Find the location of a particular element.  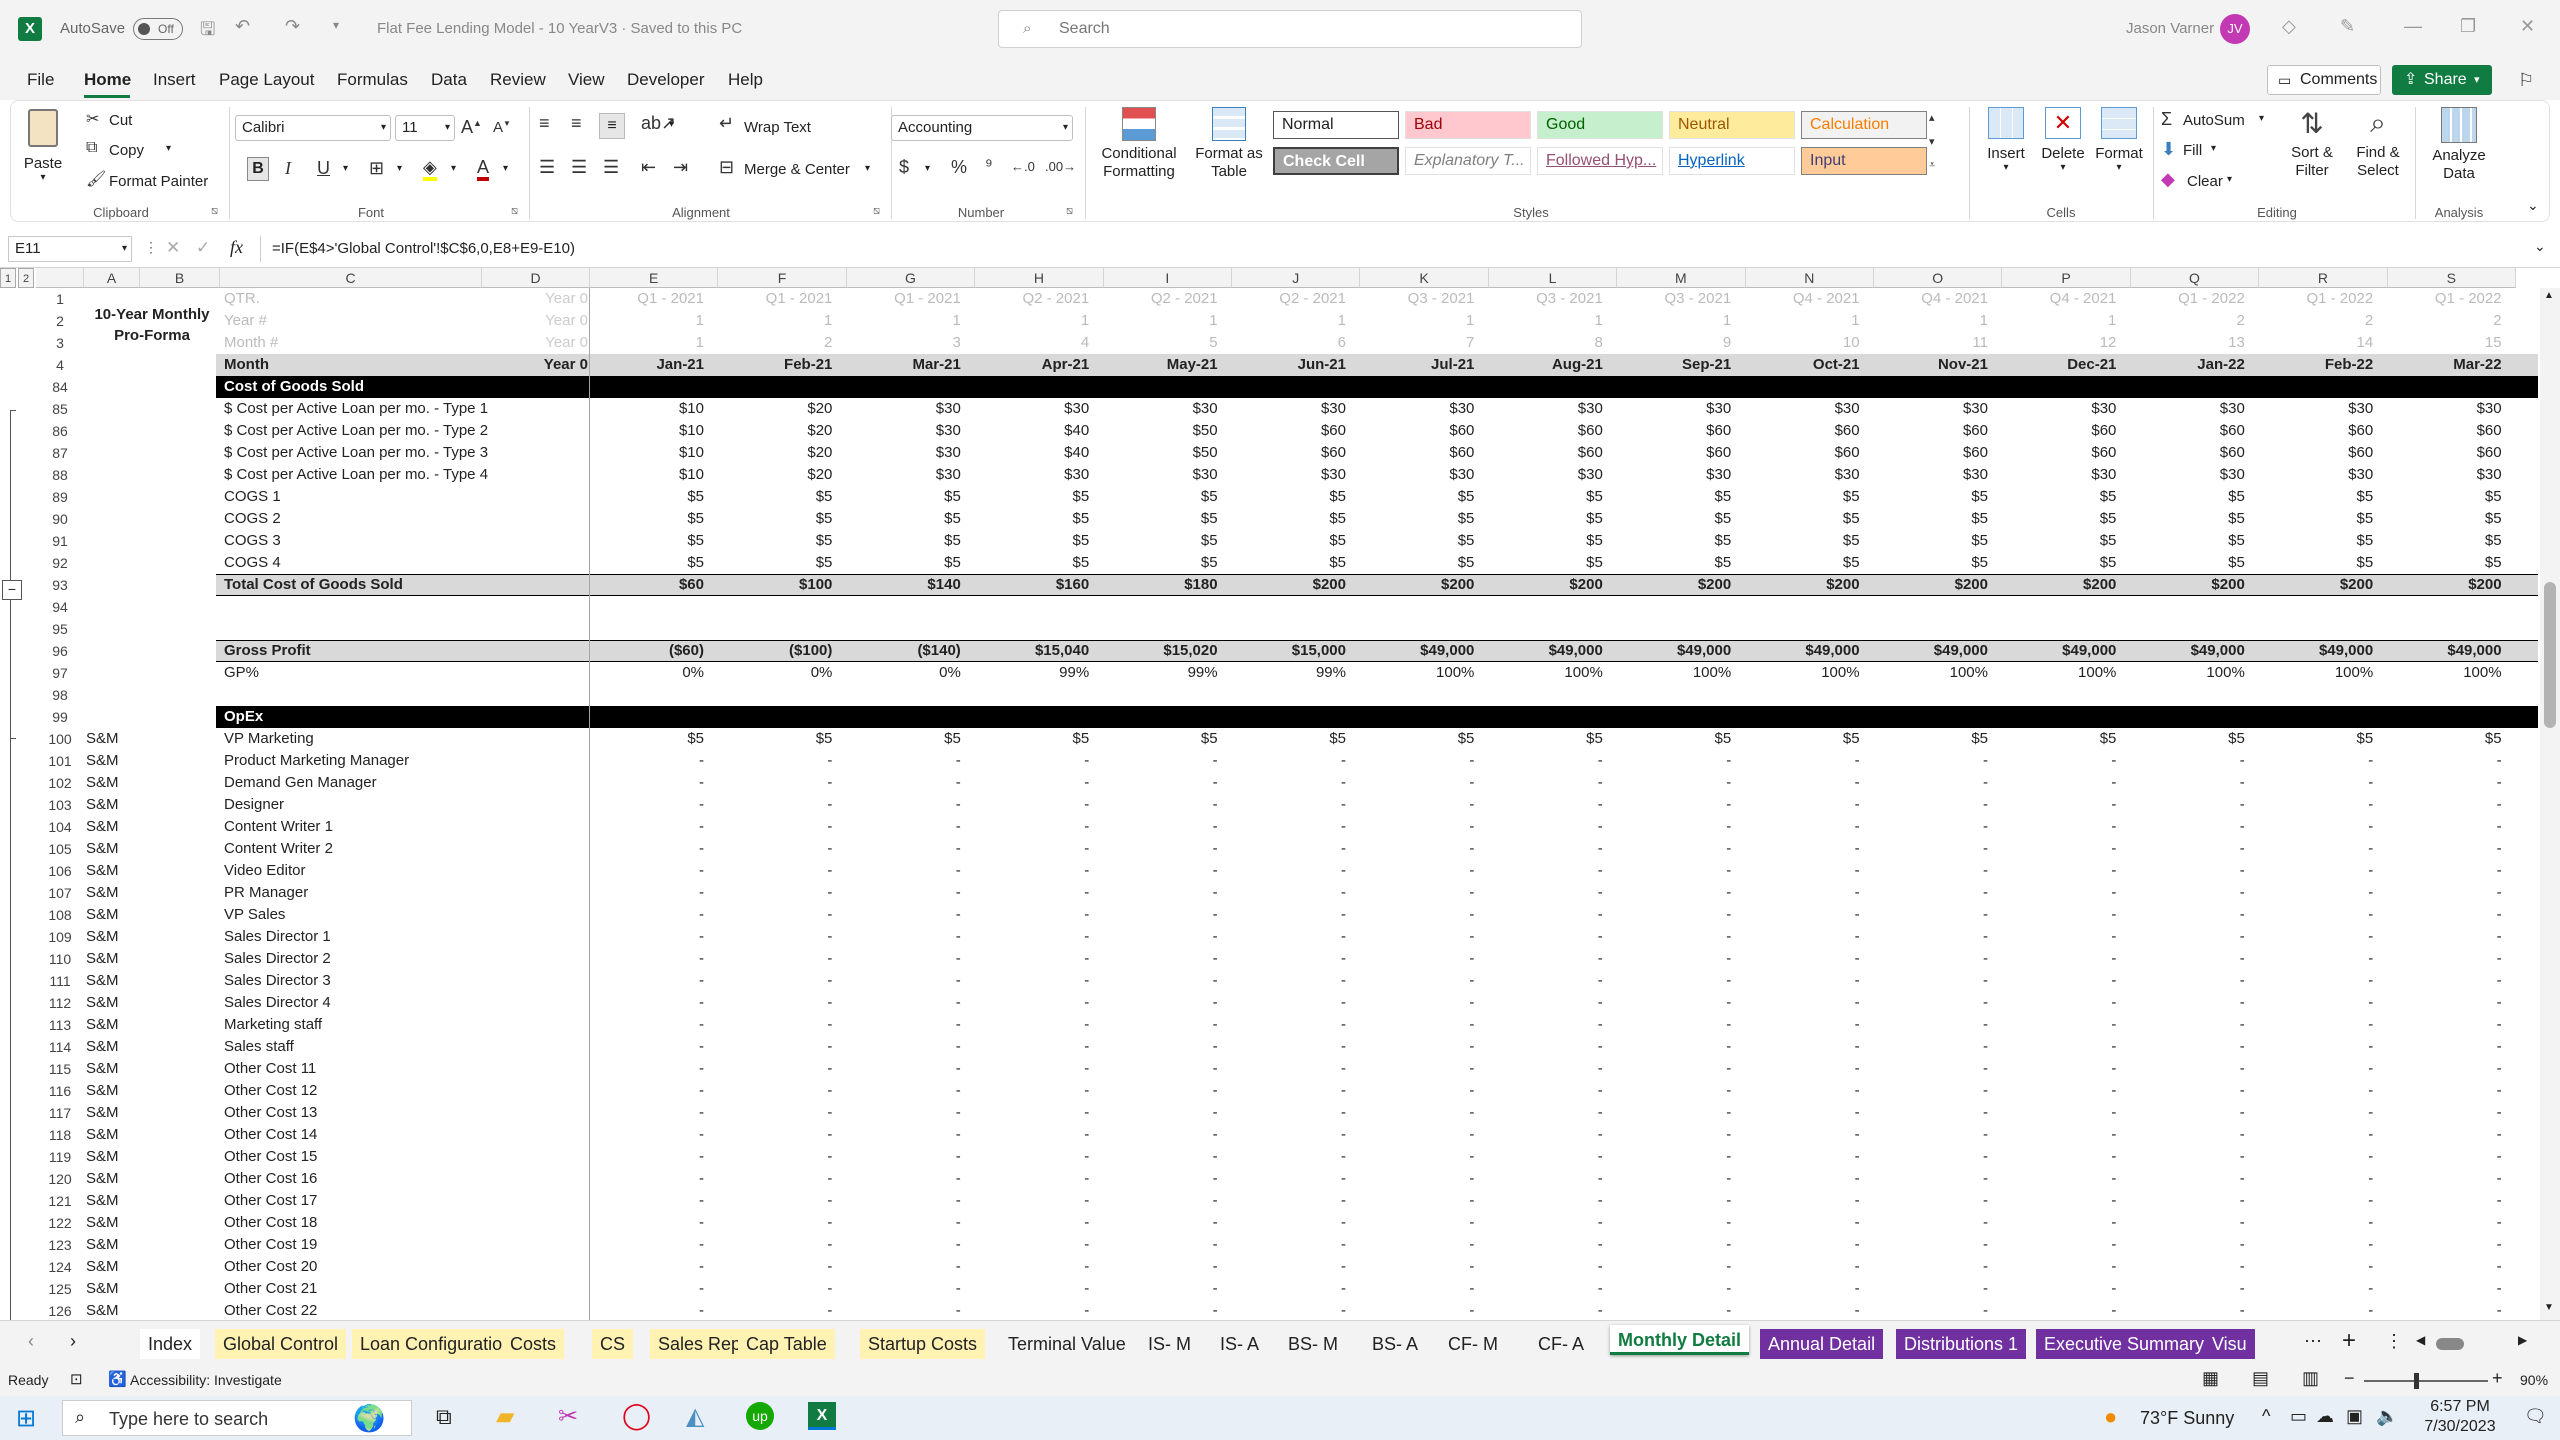

gallery-more-icon: ⩡ is located at coordinates (1932, 165).